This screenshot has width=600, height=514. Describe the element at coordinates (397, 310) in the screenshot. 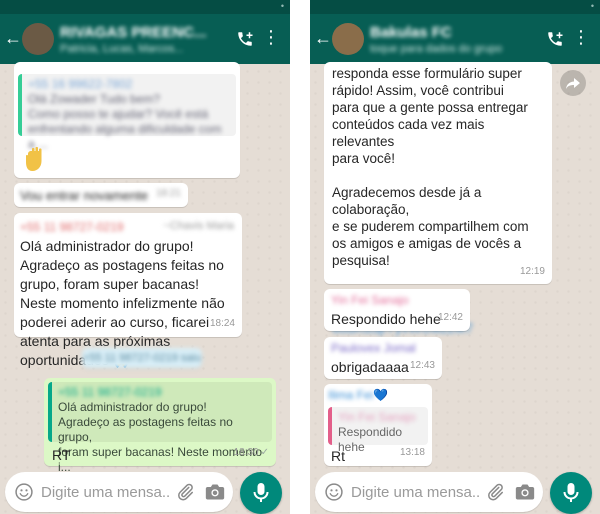

I see `message-bubble: Yin Fei Sanajo Respondido hehe 12:42` at that location.